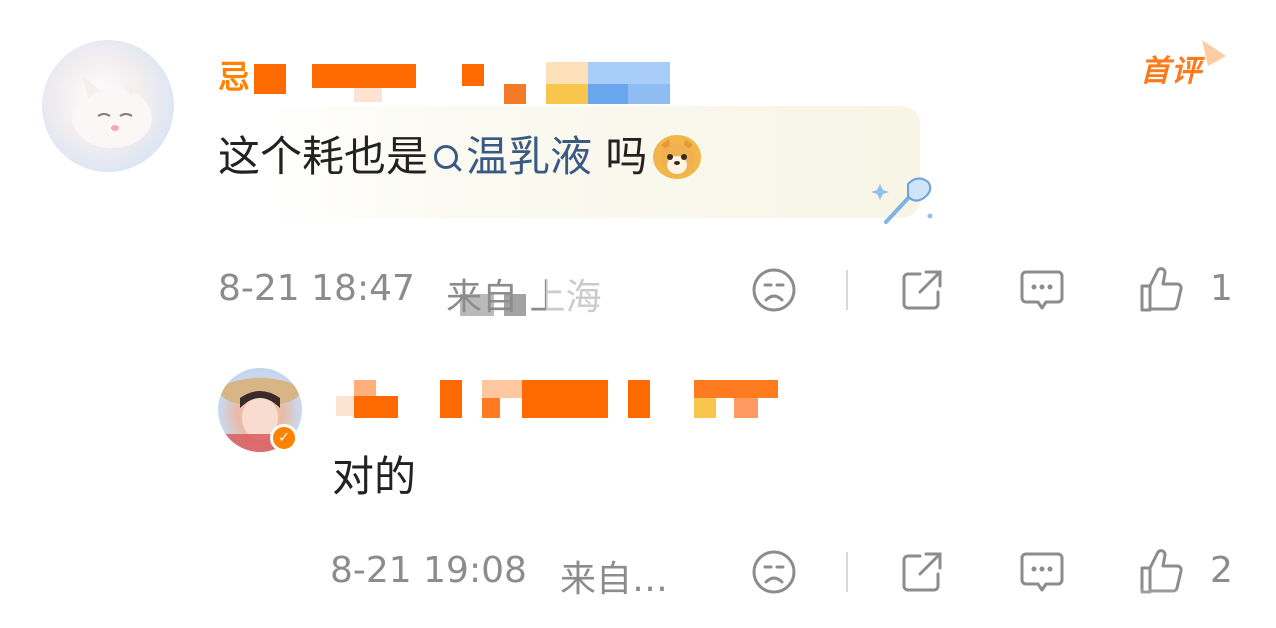 This screenshot has width=1276, height=628. Describe the element at coordinates (559, 398) in the screenshot. I see `replier-username-obscured` at that location.